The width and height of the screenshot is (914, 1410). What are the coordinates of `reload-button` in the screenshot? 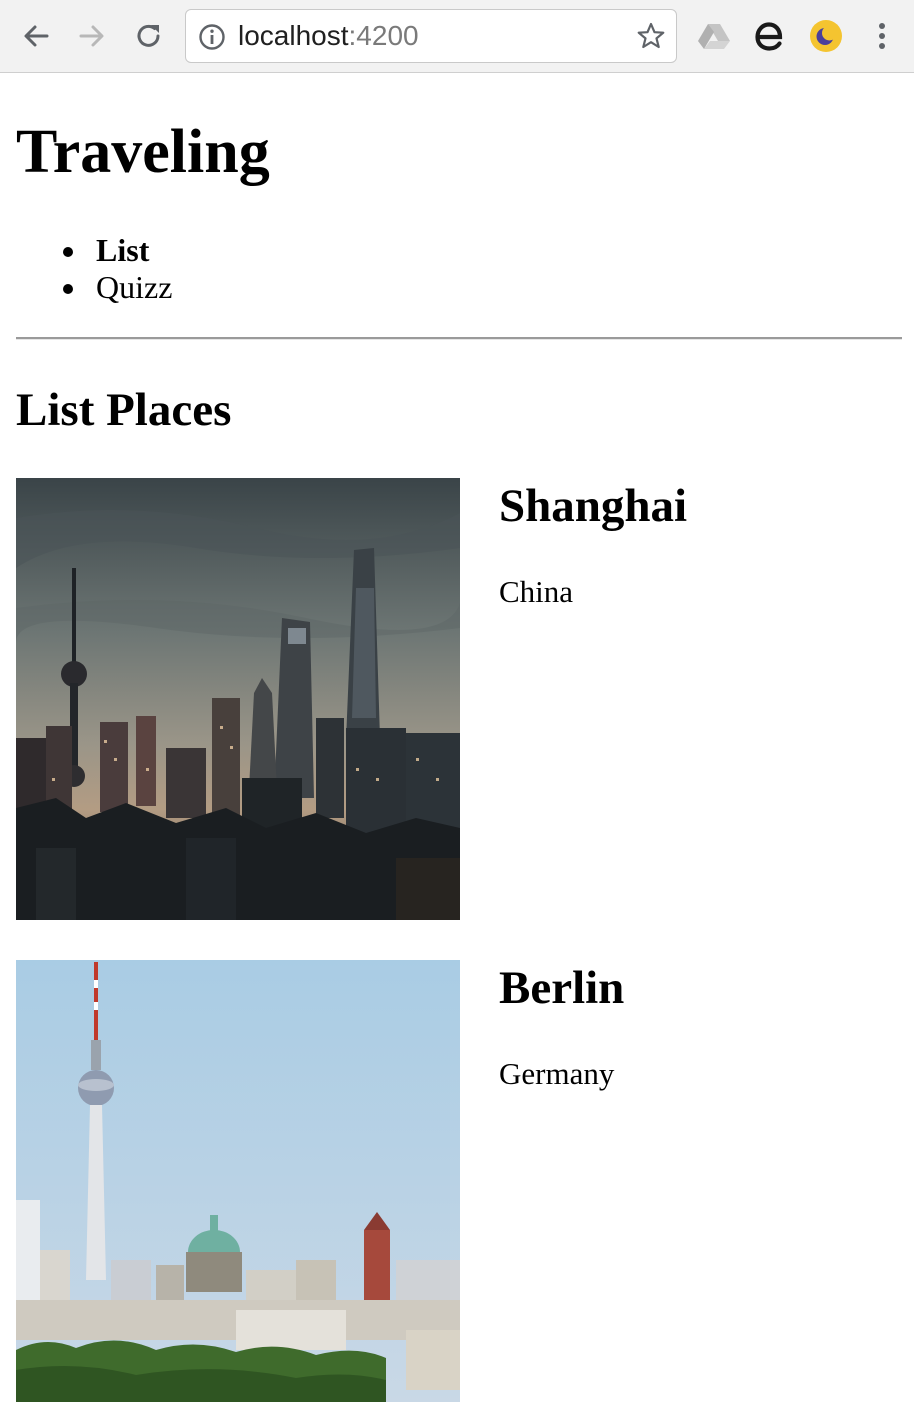 It's located at (149, 36).